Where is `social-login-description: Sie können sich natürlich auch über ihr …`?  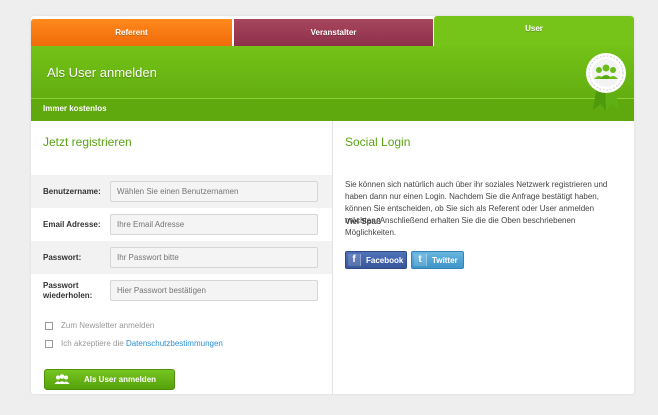 social-login-description: Sie können sich natürlich auch über ihr … is located at coordinates (476, 208).